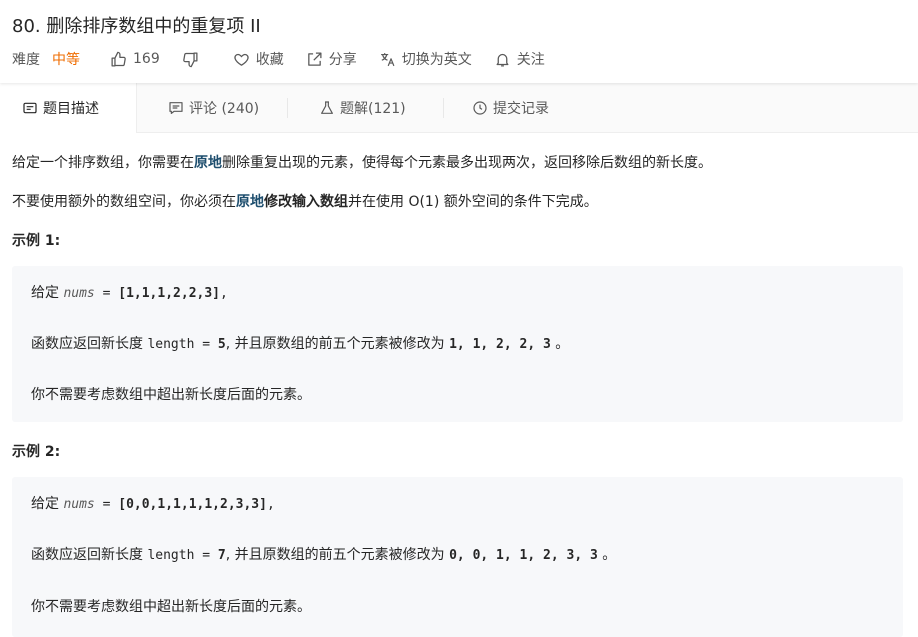 The image size is (918, 637). I want to click on favorite-label: 收藏, so click(269, 60).